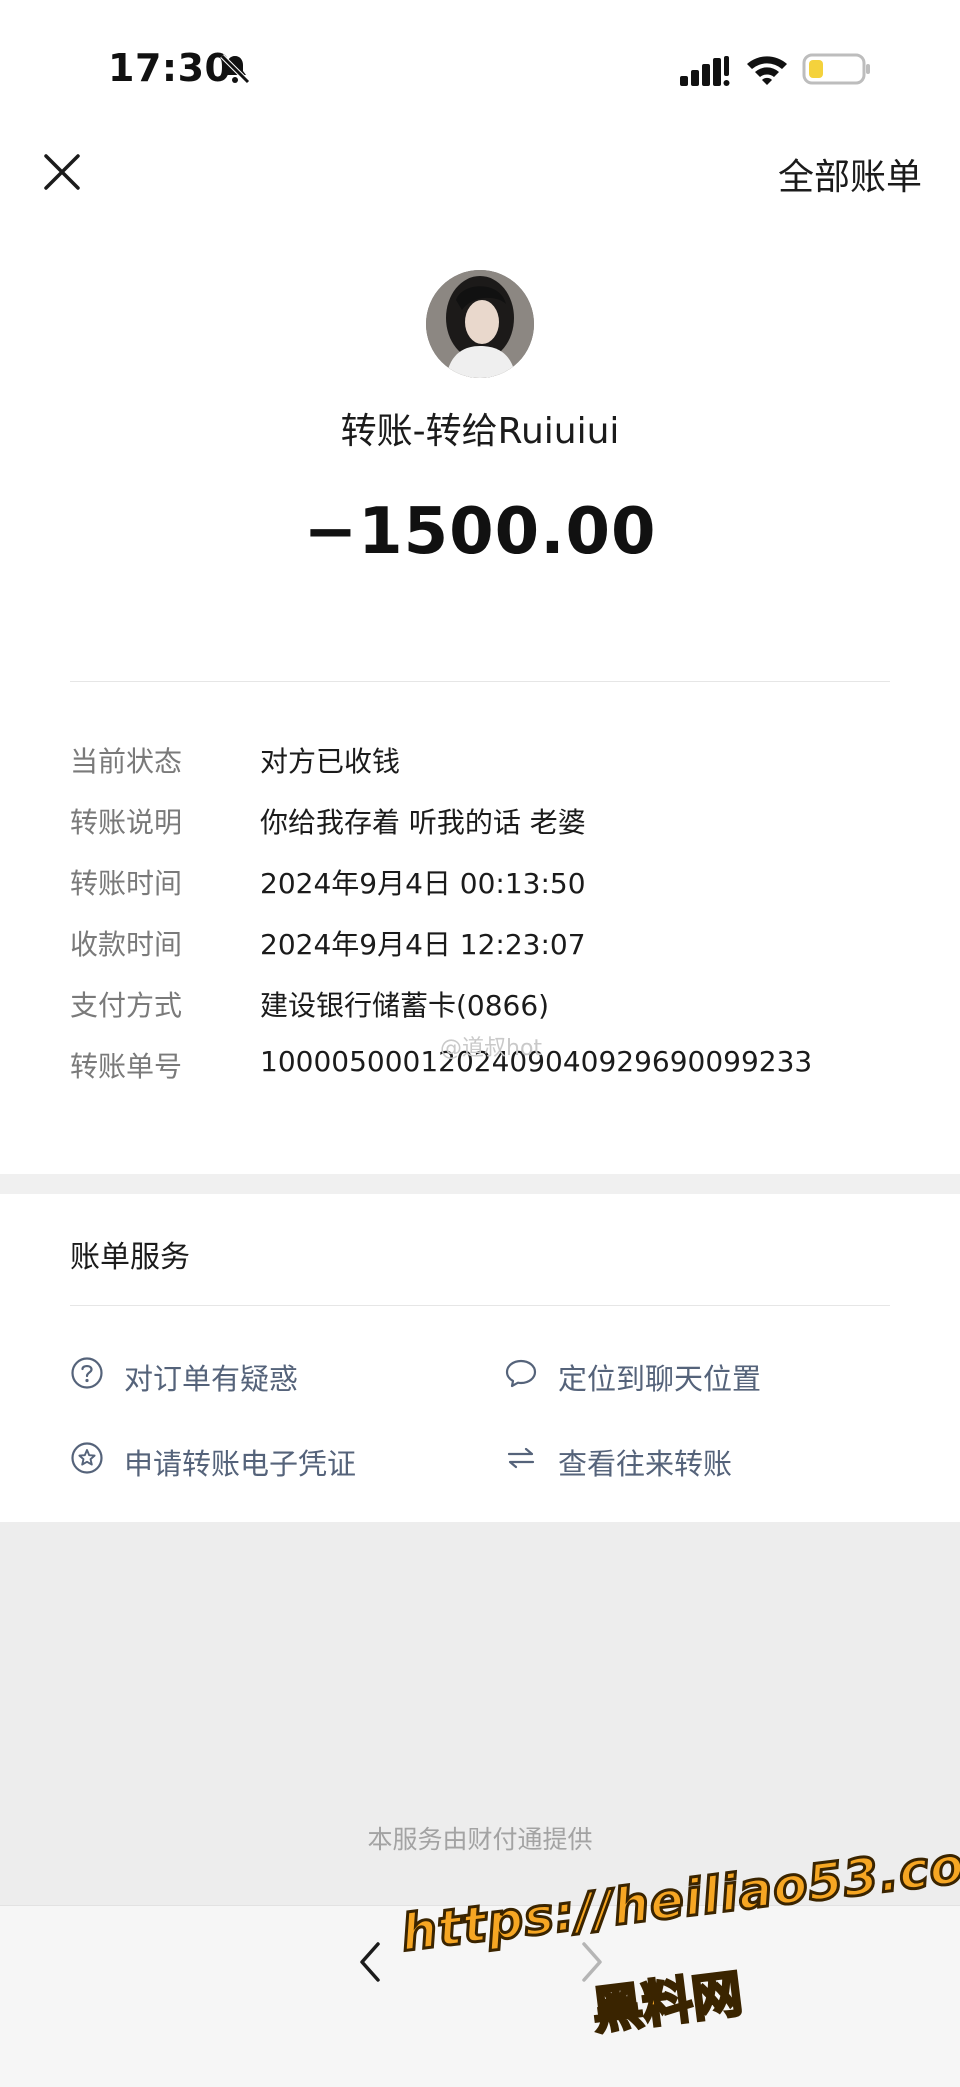 This screenshot has height=2087, width=960. I want to click on close-icon, so click(62, 172).